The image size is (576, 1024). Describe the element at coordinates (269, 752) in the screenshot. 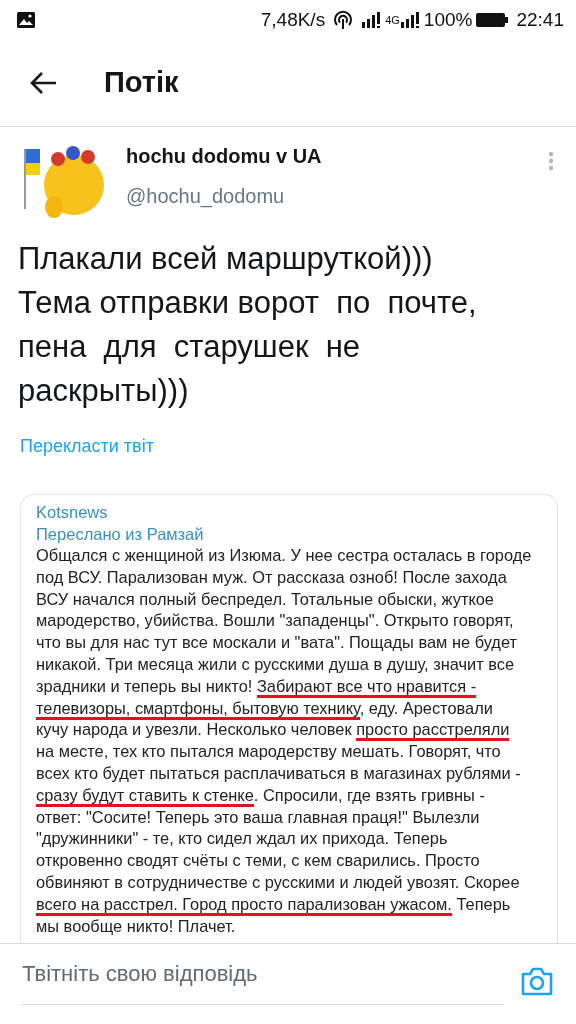

I see `message-line: на месте, тех кто пытался мародерству мешать. Говорят, что` at that location.